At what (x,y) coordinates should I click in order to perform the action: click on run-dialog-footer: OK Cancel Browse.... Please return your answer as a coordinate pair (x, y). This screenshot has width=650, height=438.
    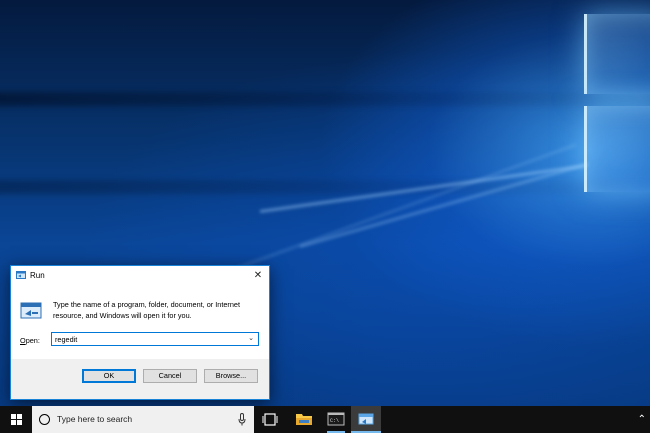
    Looking at the image, I should click on (140, 379).